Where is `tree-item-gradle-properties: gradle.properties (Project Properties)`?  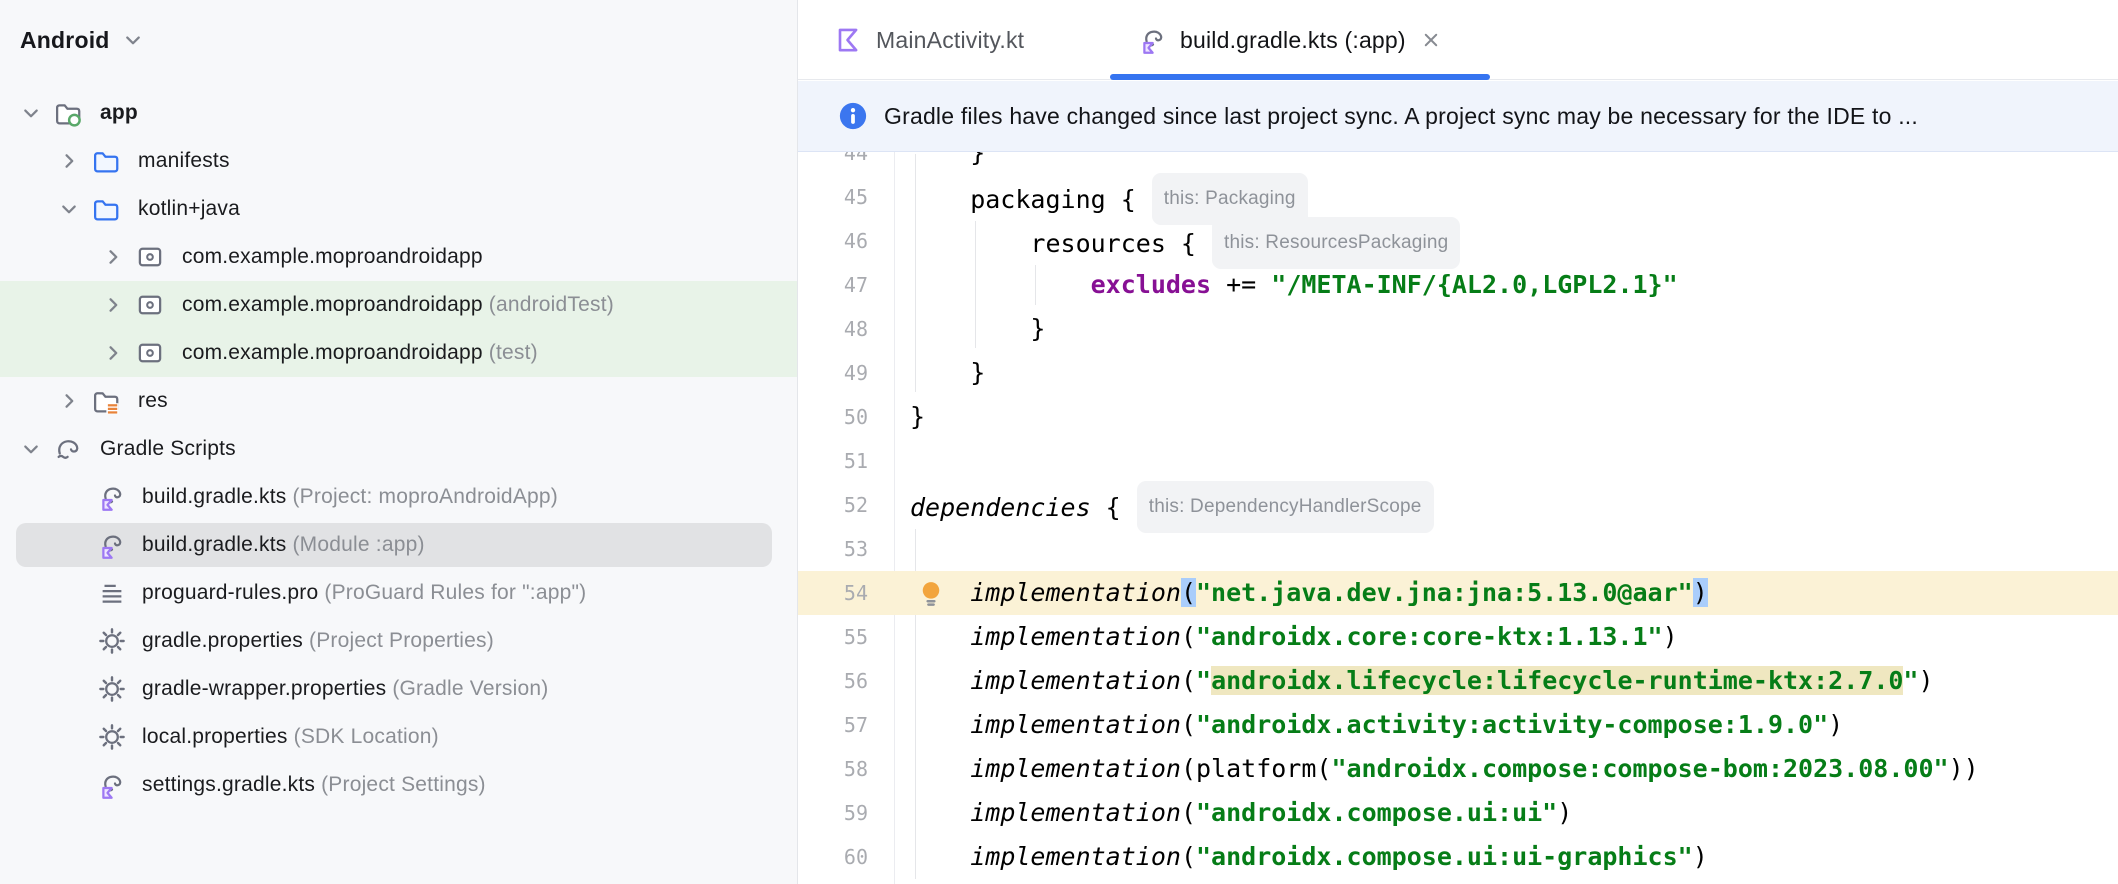
tree-item-gradle-properties: gradle.properties (Project Properties) is located at coordinates (398, 641).